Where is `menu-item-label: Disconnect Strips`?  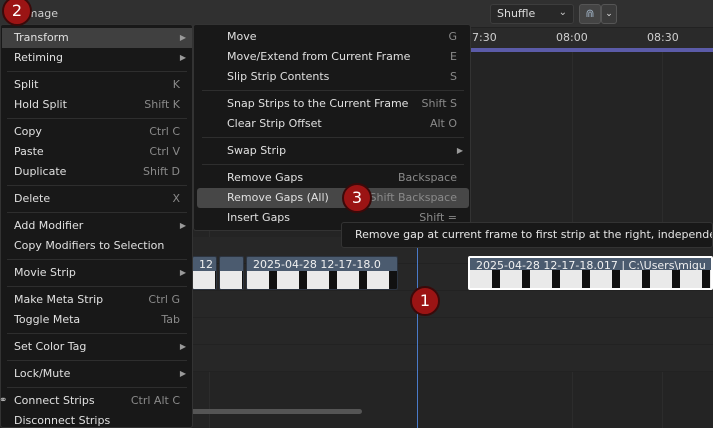
menu-item-label: Disconnect Strips is located at coordinates (62, 420).